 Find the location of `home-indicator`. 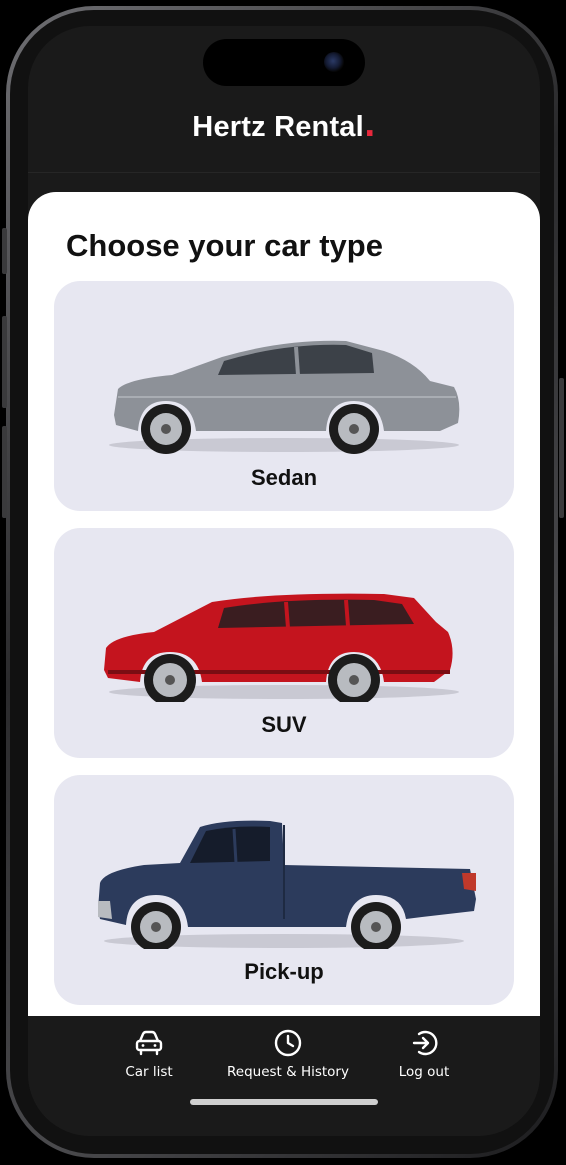

home-indicator is located at coordinates (284, 1102).